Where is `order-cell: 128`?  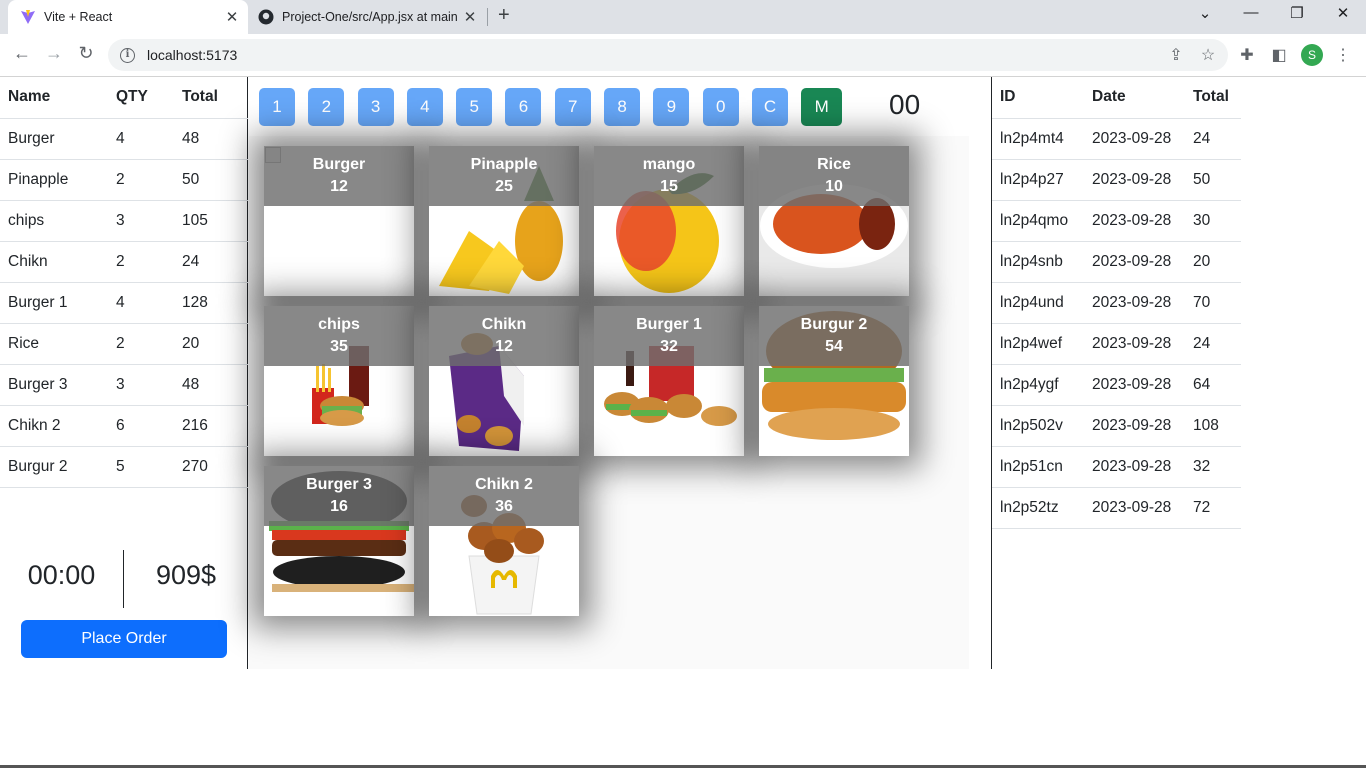 order-cell: 128 is located at coordinates (211, 303).